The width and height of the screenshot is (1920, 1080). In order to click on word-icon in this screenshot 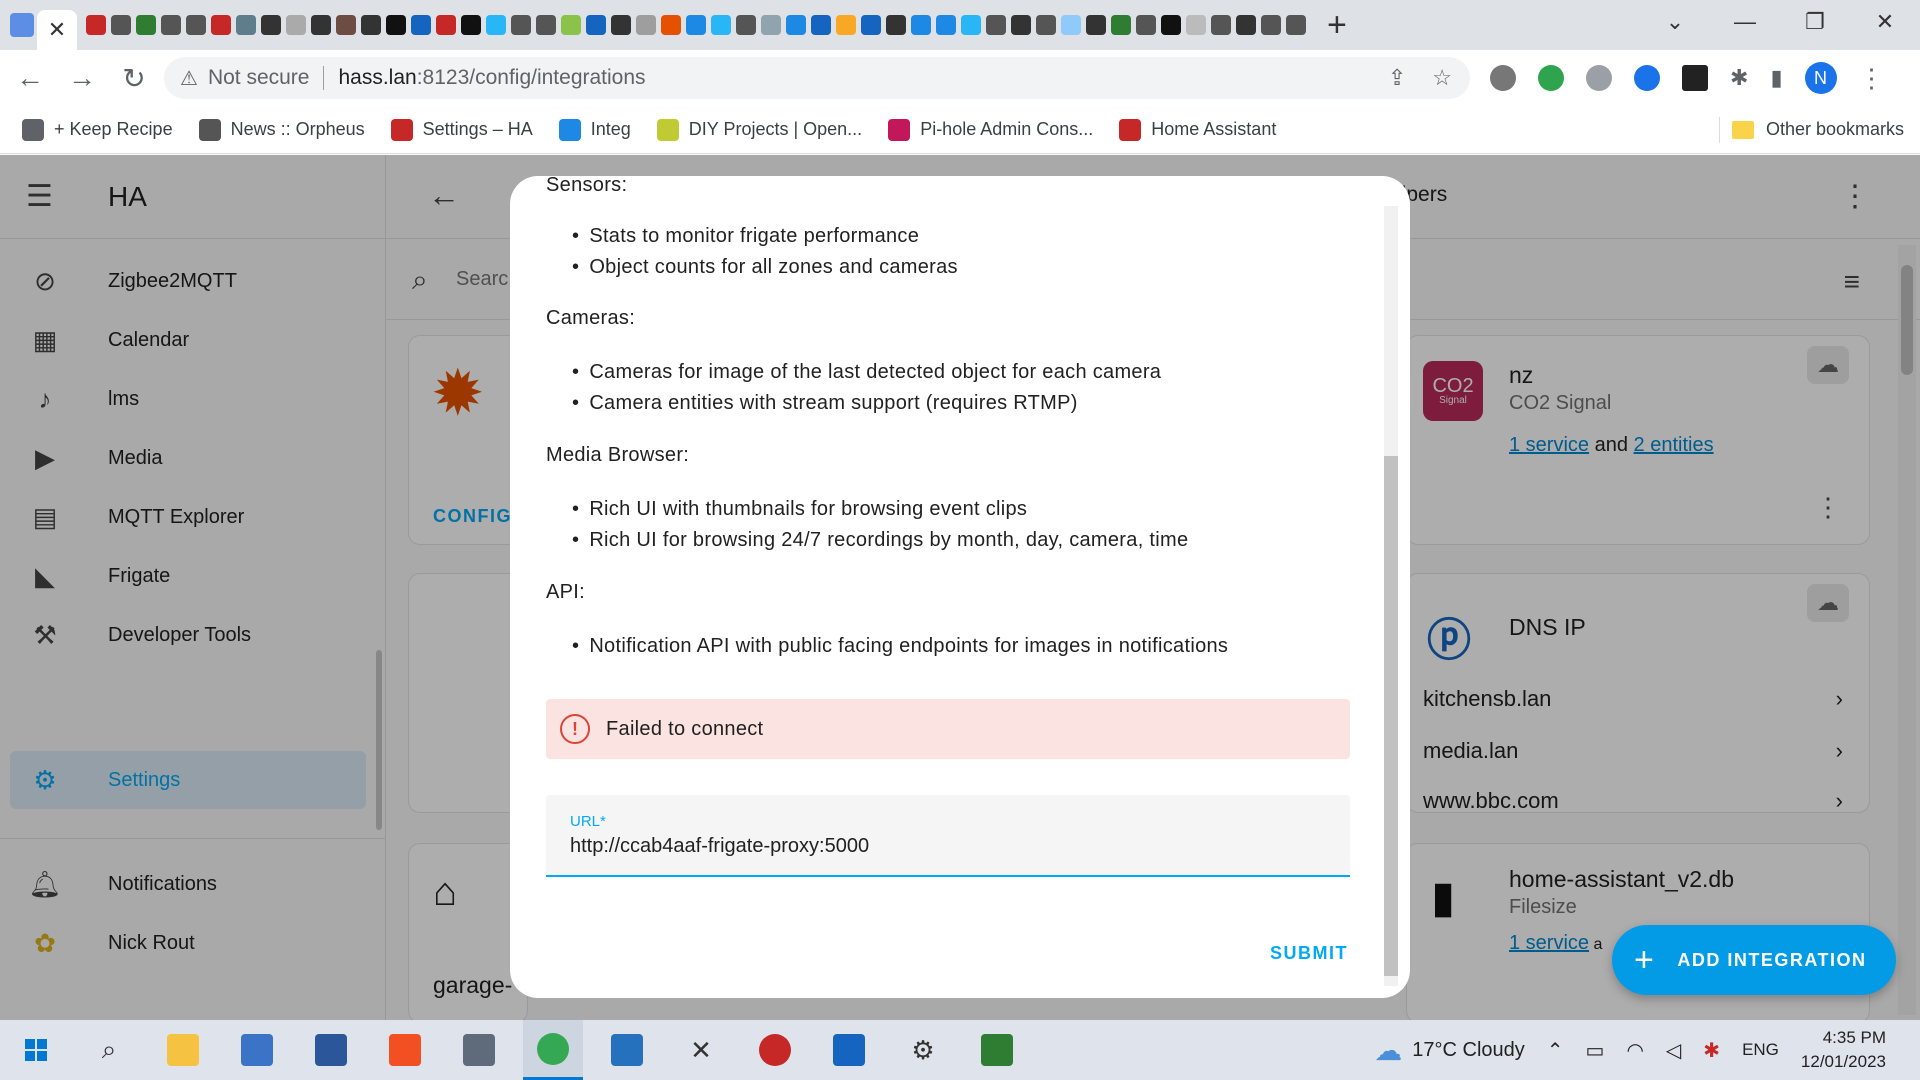, I will do `click(331, 1050)`.